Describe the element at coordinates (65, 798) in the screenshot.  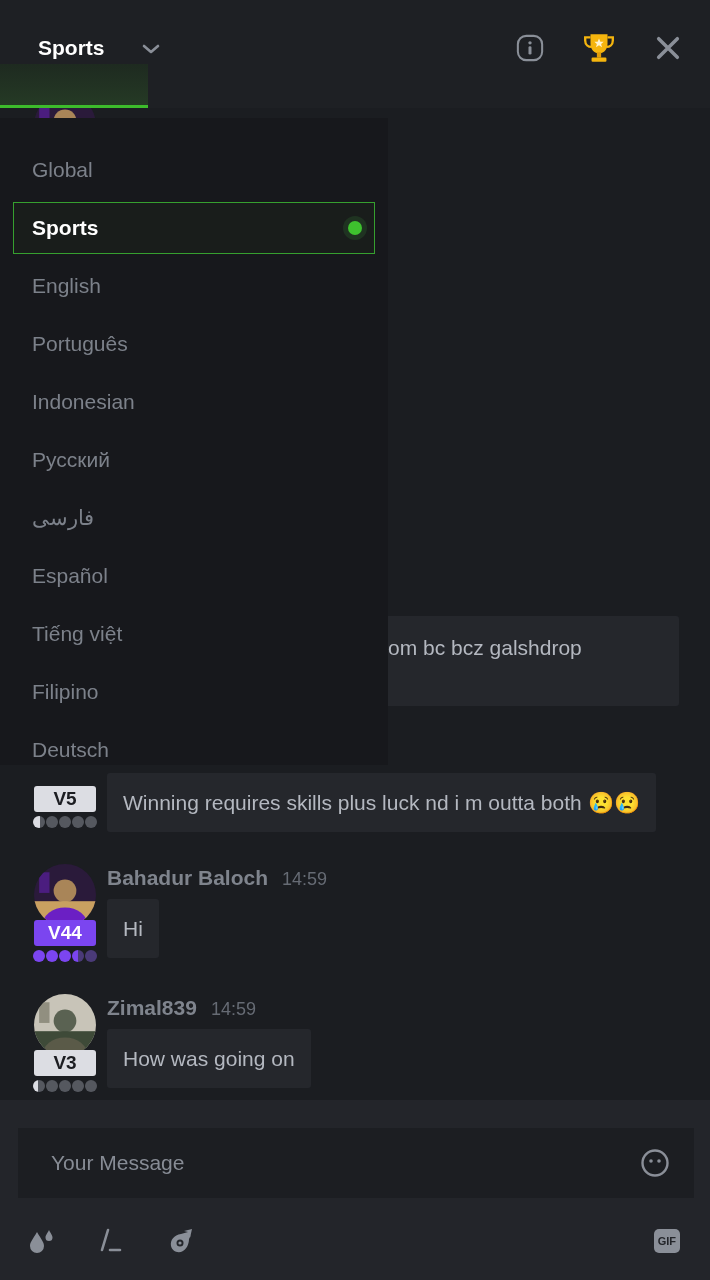
I see `level-badge: V5` at that location.